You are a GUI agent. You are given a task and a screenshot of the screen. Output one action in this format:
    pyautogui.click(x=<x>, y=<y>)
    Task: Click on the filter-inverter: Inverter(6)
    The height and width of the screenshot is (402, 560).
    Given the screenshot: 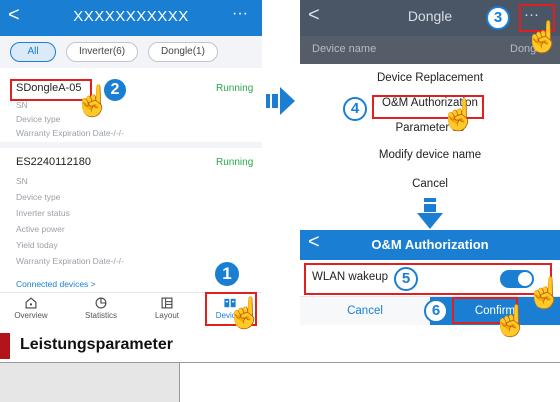 What is the action you would take?
    pyautogui.click(x=102, y=52)
    